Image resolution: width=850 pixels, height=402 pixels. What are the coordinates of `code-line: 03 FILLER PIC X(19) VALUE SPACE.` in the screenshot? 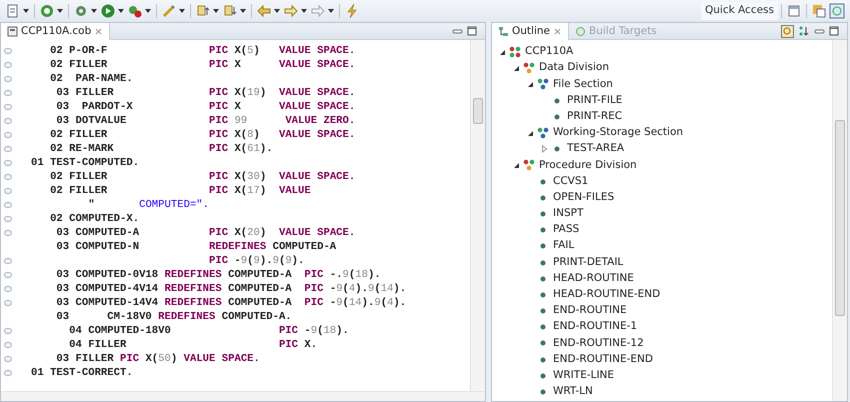 It's located at (205, 93).